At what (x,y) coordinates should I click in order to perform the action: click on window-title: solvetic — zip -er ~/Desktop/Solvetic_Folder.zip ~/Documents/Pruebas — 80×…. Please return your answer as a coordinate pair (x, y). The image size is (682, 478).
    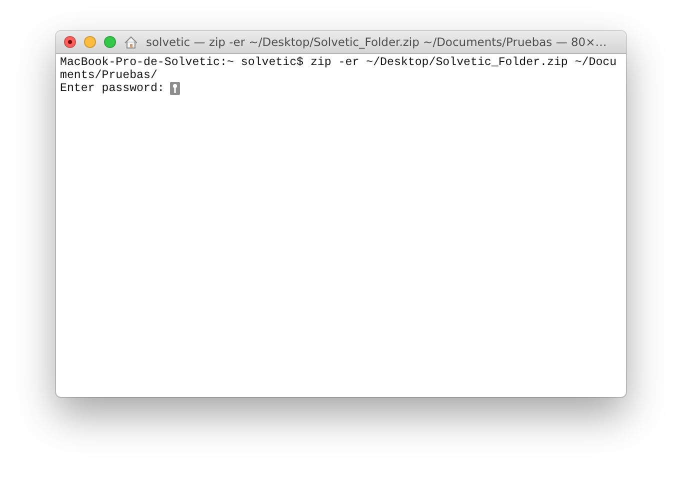
    Looking at the image, I should click on (376, 42).